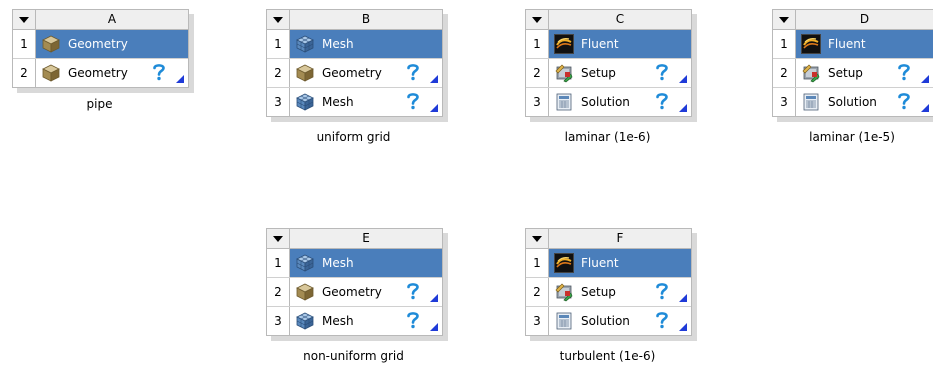 This screenshot has width=933, height=366. What do you see at coordinates (607, 356) in the screenshot?
I see `system-name: turbulent (1e-6)` at bounding box center [607, 356].